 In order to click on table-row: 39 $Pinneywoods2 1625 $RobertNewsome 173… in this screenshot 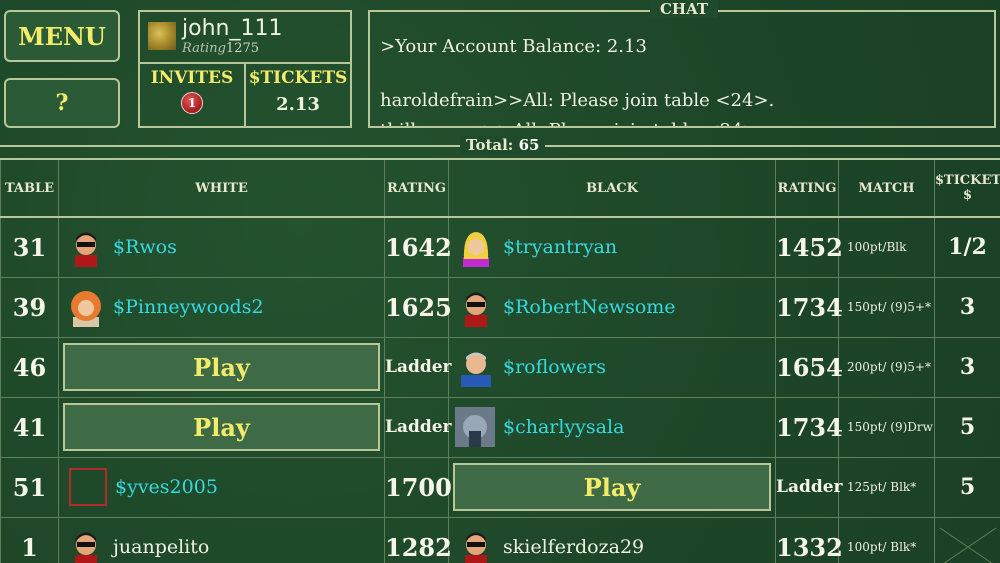, I will do `click(500, 307)`.